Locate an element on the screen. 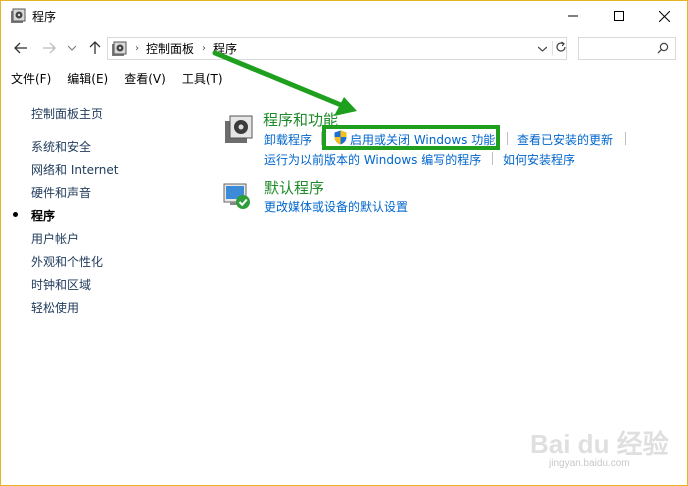  annotation-arrow-icon is located at coordinates (284, 83).